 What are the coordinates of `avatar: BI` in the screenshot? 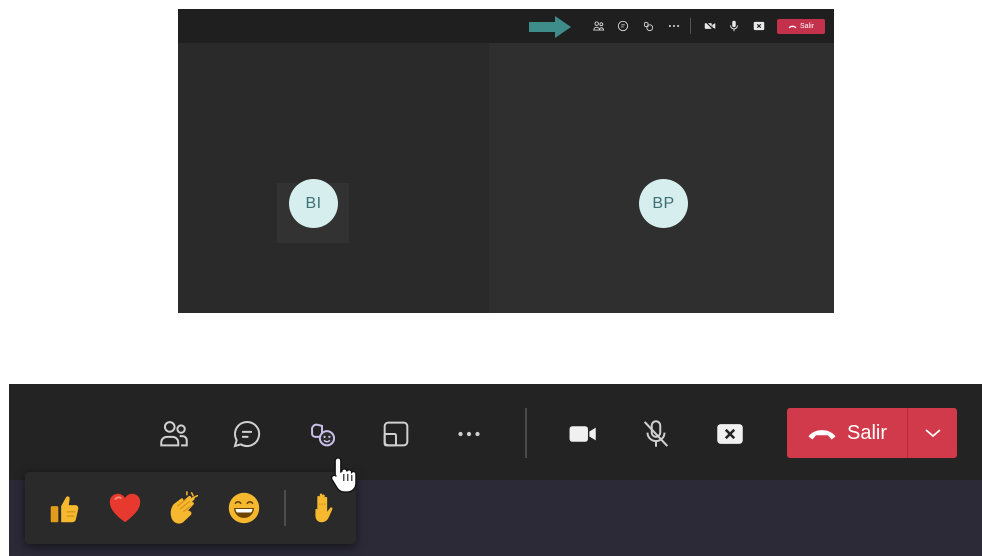 It's located at (313, 203).